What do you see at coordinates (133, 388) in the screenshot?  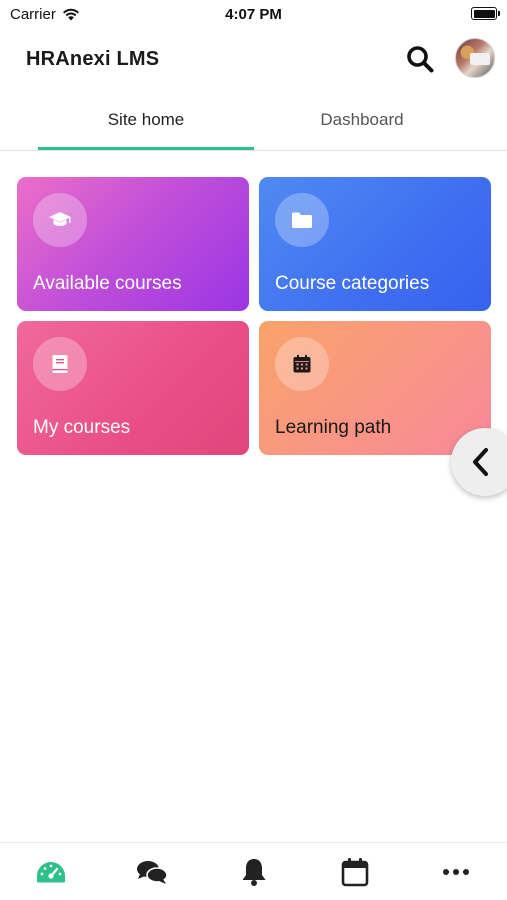 I see `my-courses-card: My courses` at bounding box center [133, 388].